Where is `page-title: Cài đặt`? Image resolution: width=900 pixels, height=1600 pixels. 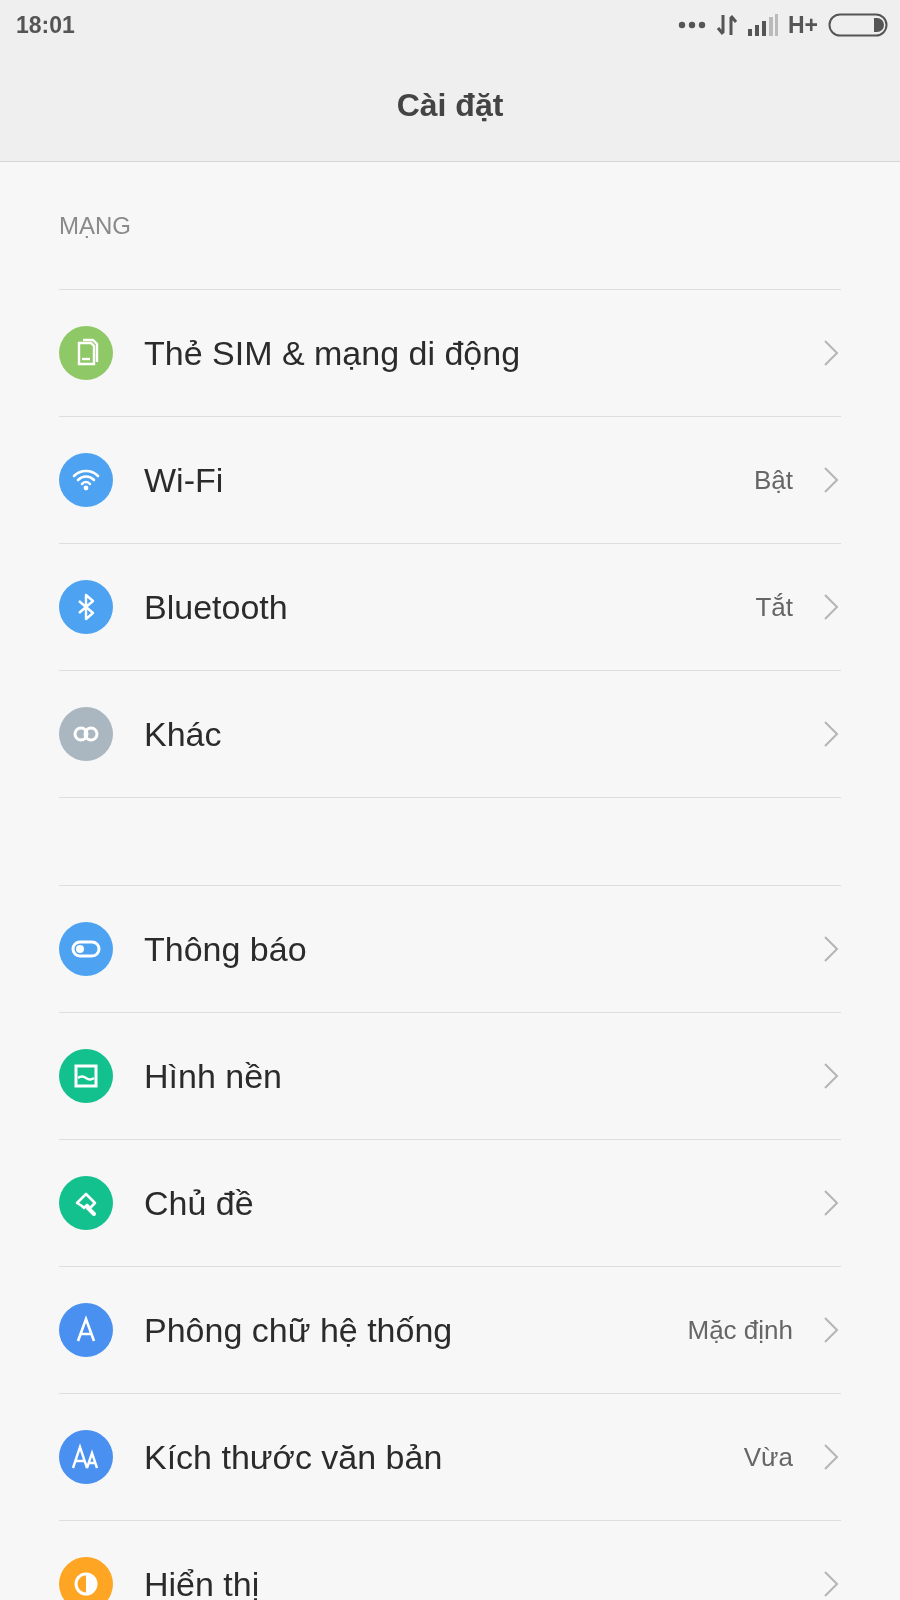 page-title: Cài đặt is located at coordinates (450, 105).